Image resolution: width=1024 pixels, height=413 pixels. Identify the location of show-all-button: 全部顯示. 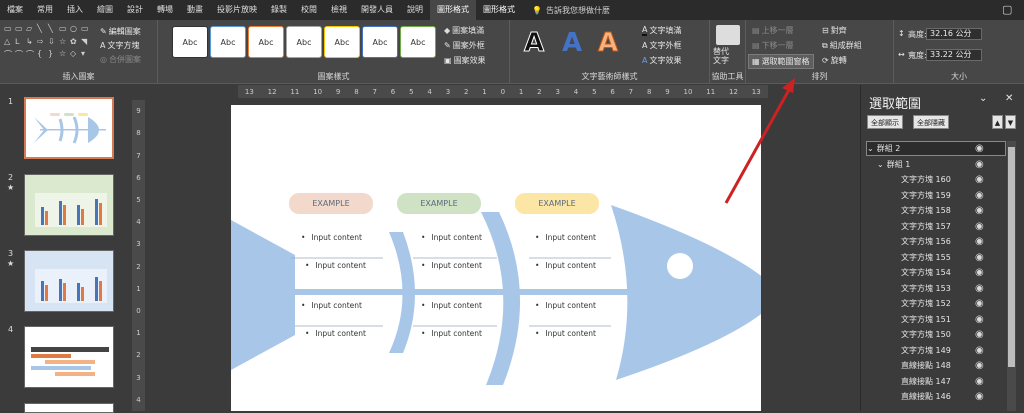
(885, 122).